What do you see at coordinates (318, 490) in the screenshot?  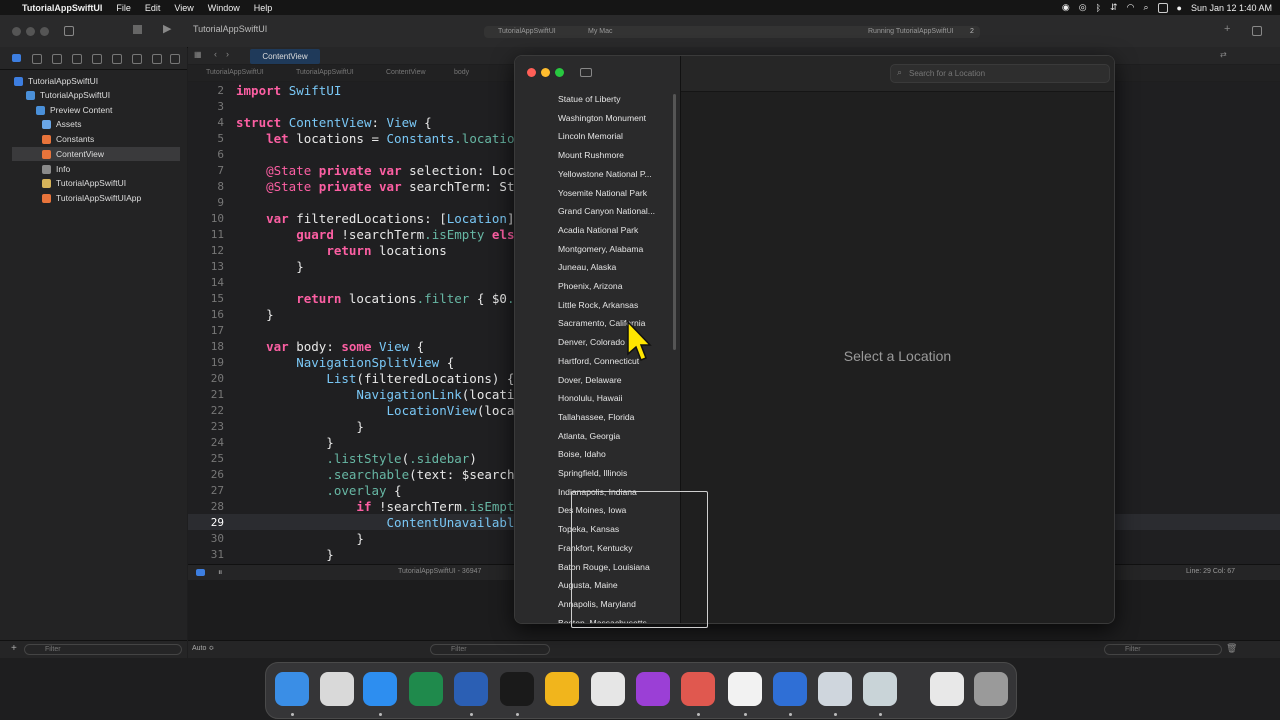 I see `code-line: .overlay {` at bounding box center [318, 490].